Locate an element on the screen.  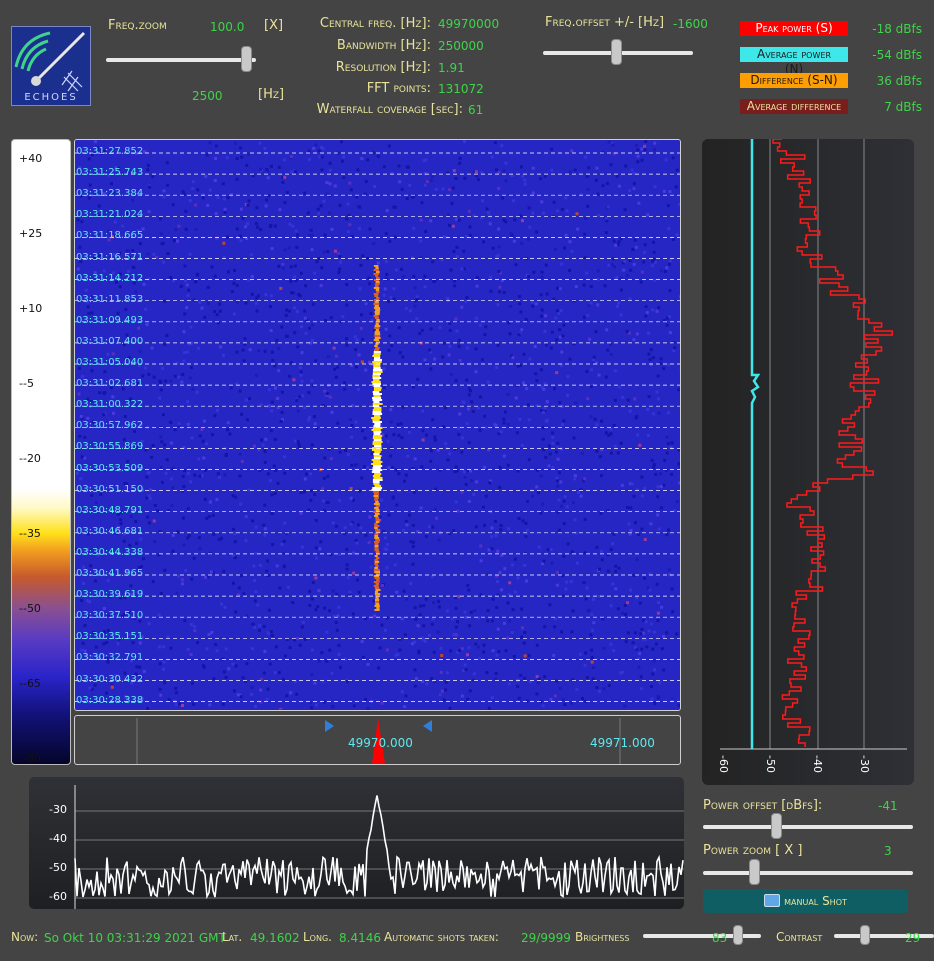
power-offset-value: -41 is located at coordinates (888, 806).